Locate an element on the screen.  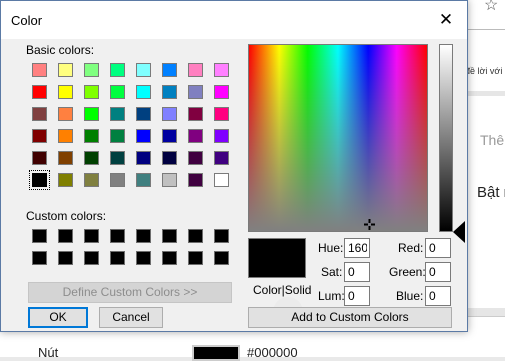
hue-label: Hue: is located at coordinates (331, 248).